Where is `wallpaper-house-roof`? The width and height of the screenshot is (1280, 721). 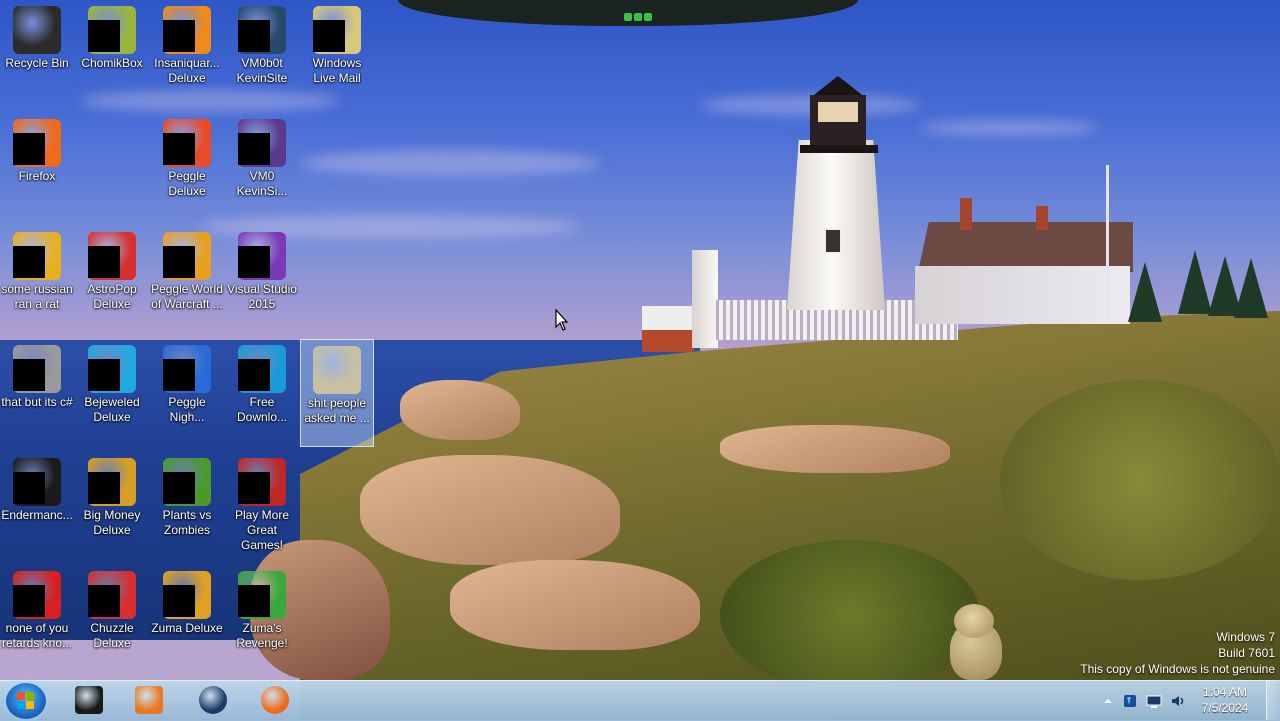 wallpaper-house-roof is located at coordinates (1025, 247).